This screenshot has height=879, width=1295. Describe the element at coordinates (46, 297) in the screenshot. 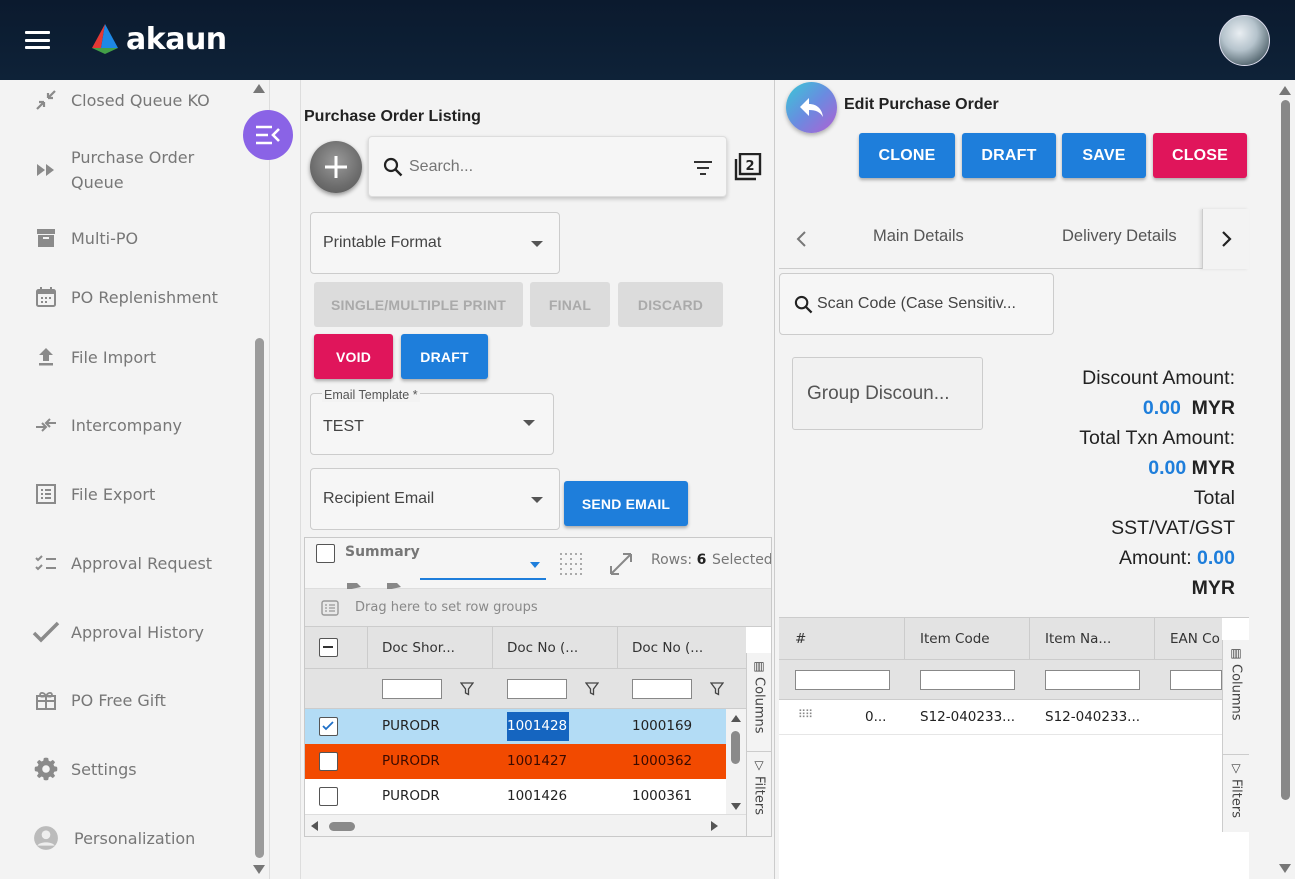

I see `calendar-icon` at that location.